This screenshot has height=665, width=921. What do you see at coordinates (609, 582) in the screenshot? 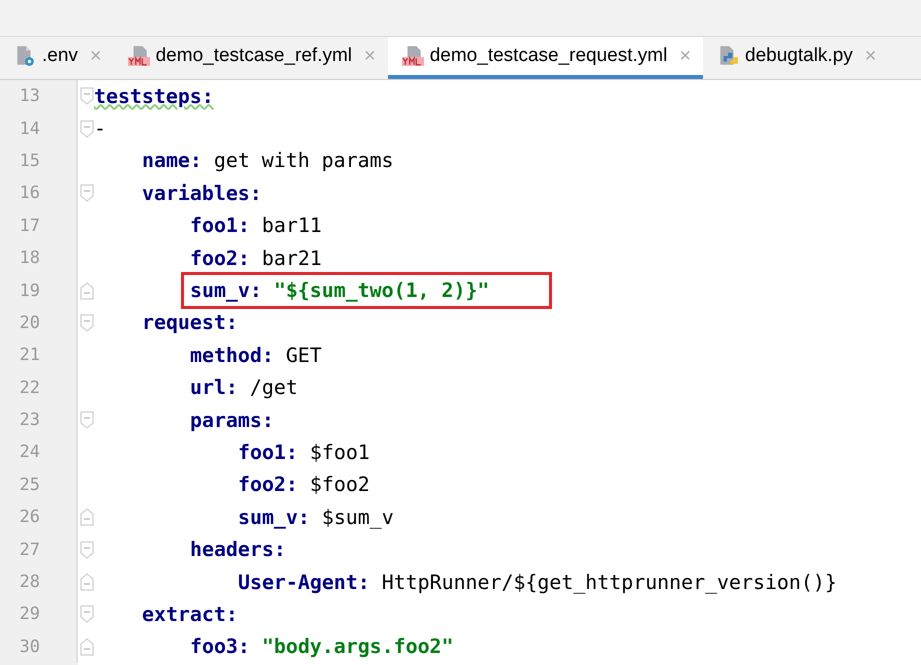
I see `yaml-value: HttpRunner/${get_httprunner_version()}` at bounding box center [609, 582].